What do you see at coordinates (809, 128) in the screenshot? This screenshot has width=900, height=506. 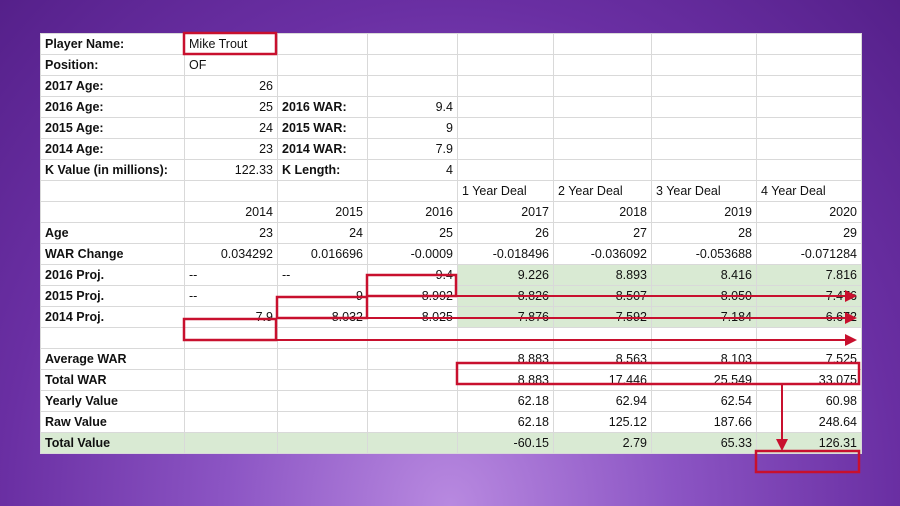 I see `cell-r5-cH` at bounding box center [809, 128].